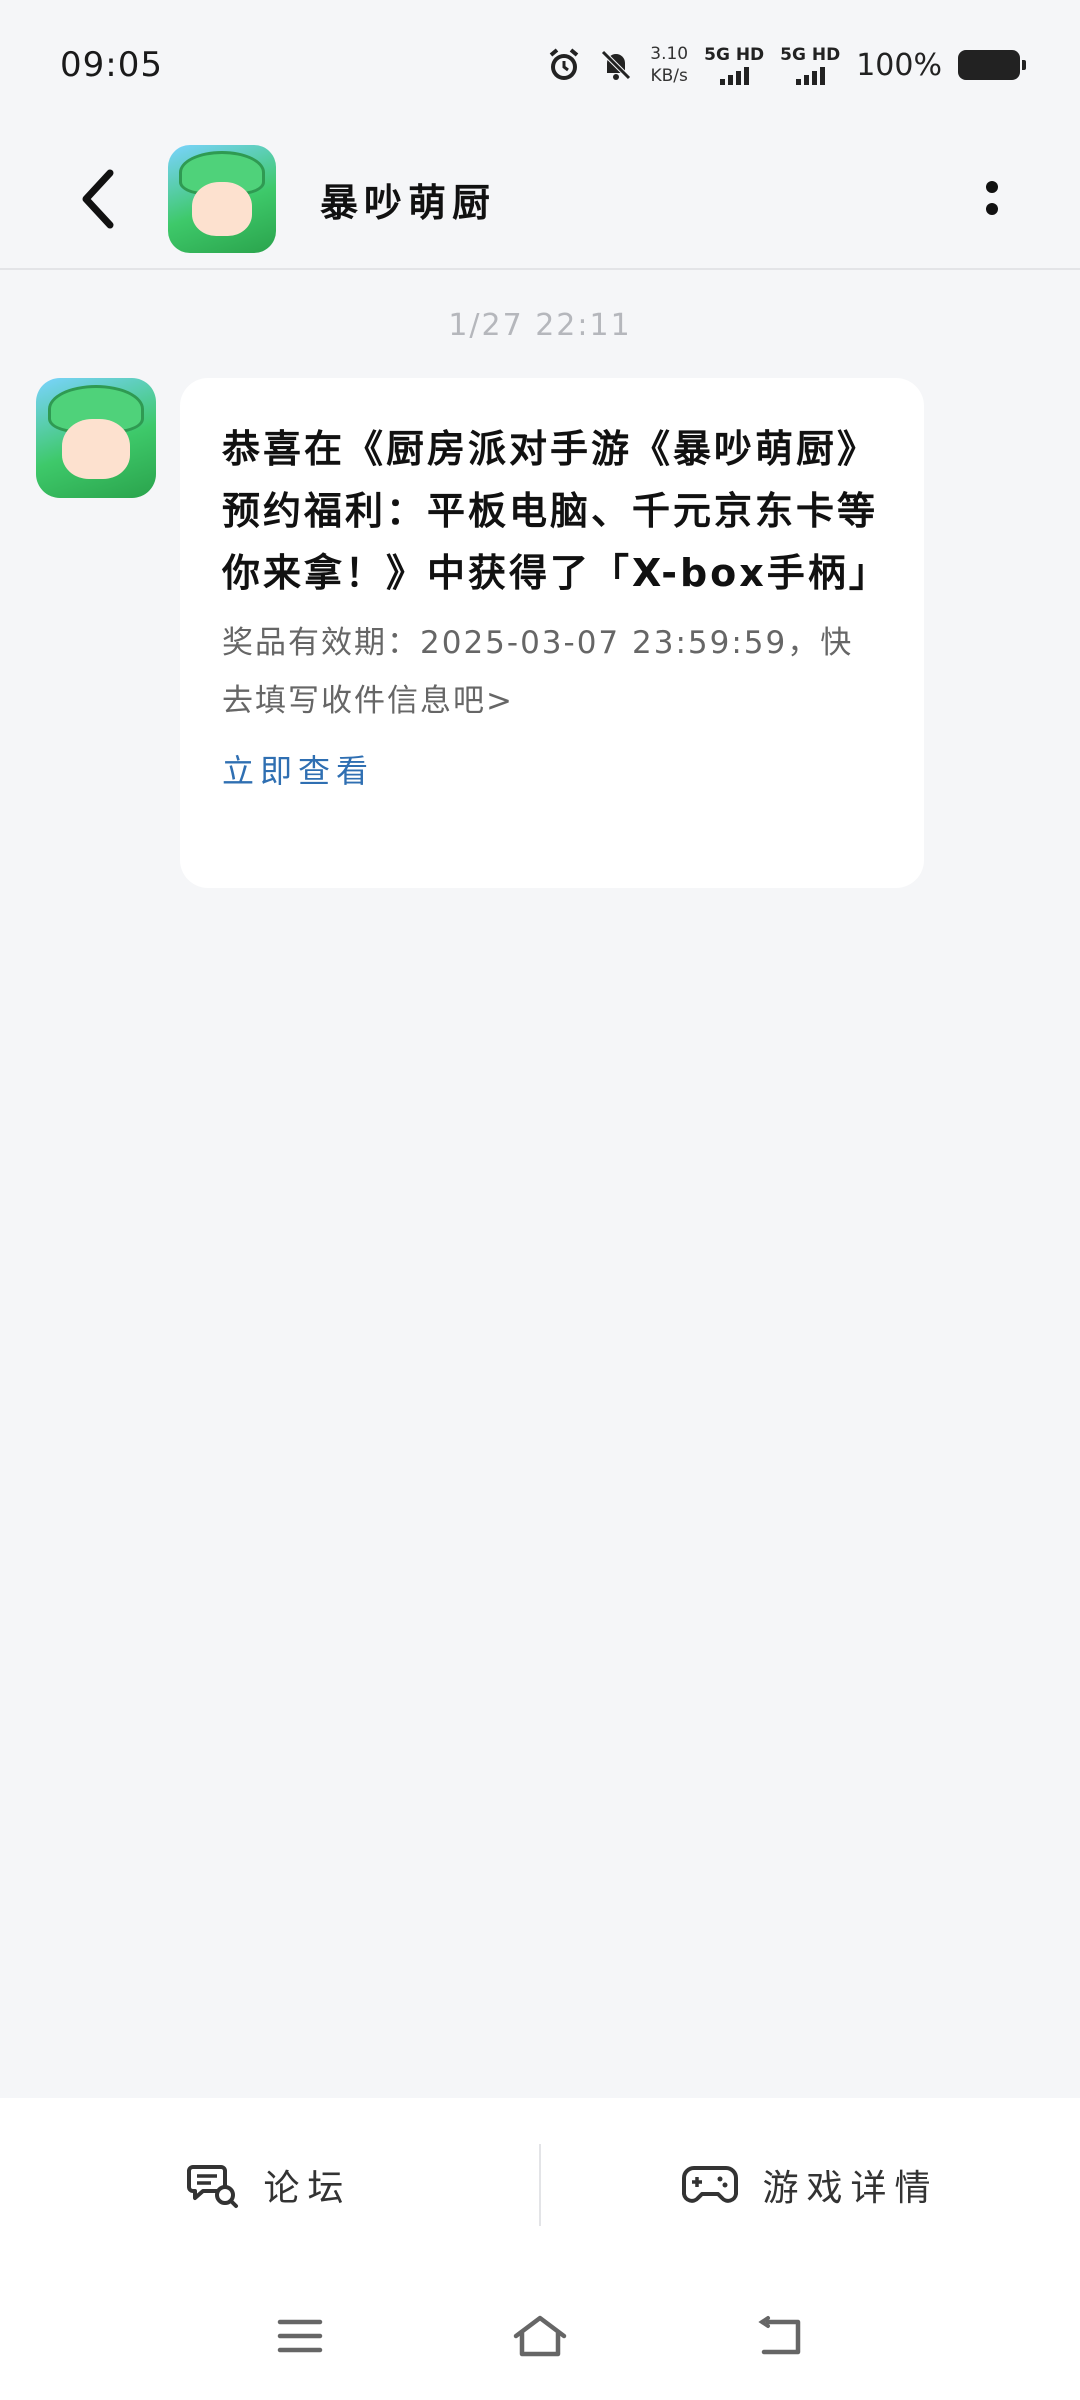  I want to click on back-nav-button, so click(780, 2336).